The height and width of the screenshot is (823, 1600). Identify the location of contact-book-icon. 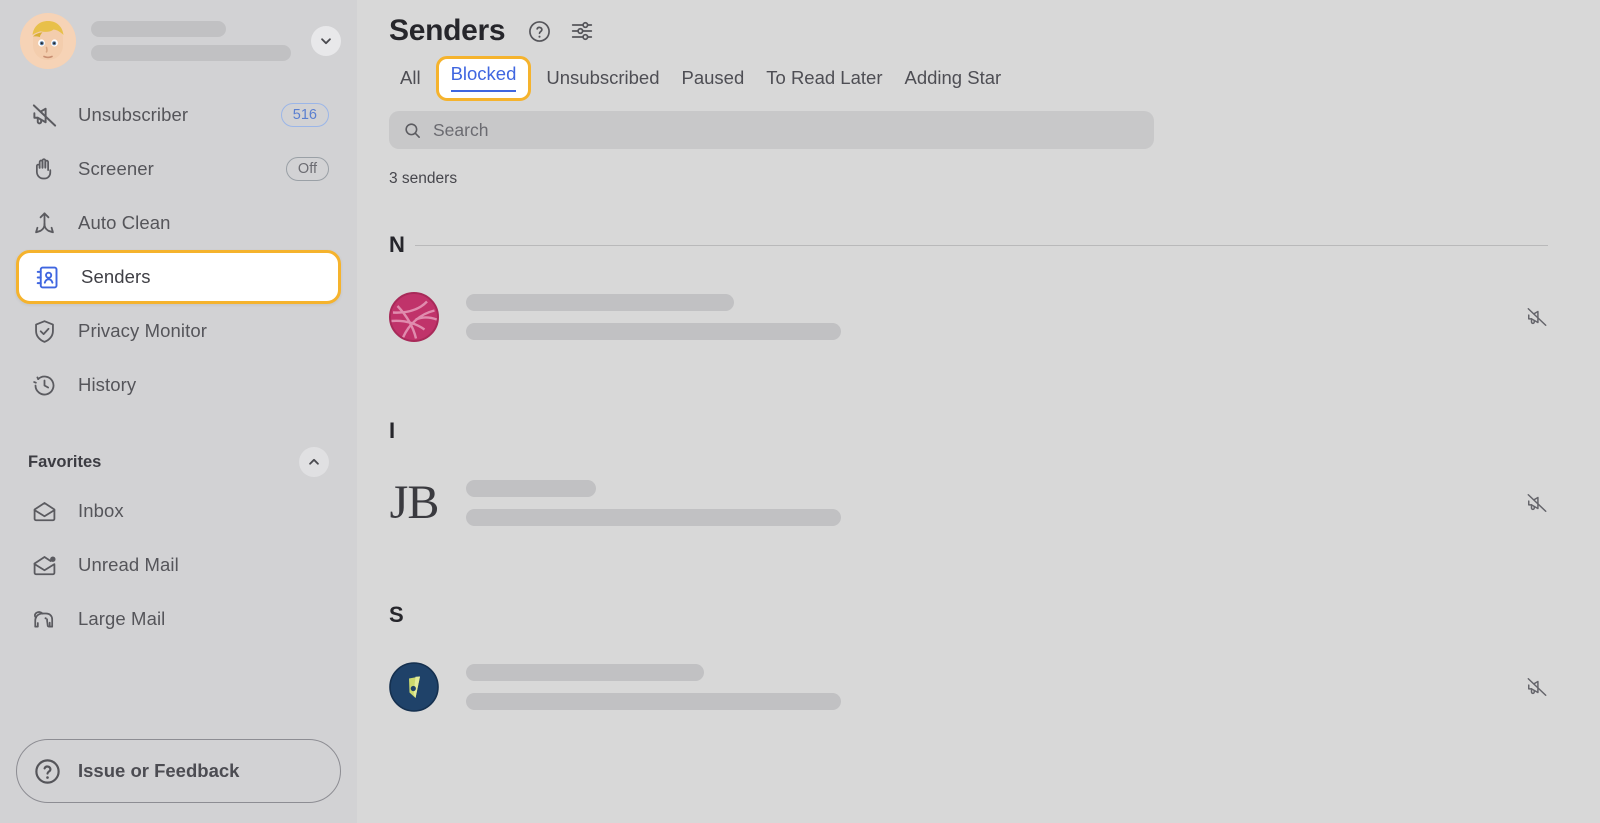
(47, 277).